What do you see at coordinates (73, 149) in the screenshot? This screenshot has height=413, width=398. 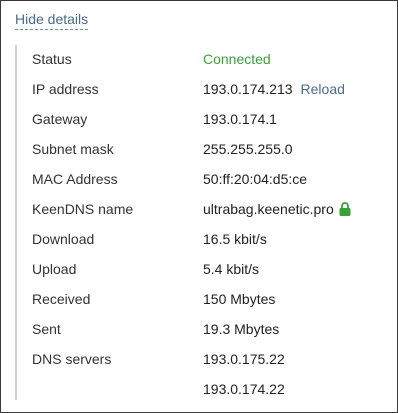 I see `subnet-mask-label: Subnet mask` at bounding box center [73, 149].